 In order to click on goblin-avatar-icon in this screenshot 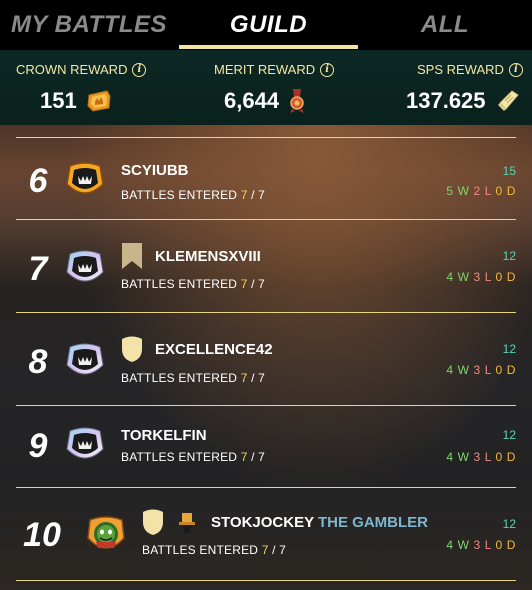, I will do `click(106, 532)`.